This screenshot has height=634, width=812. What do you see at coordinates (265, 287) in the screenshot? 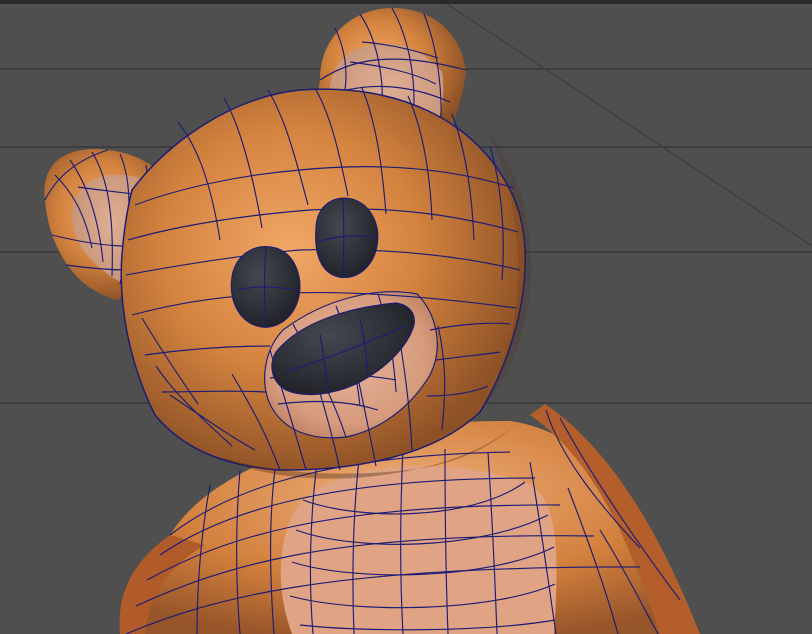
I see `left-eye` at bounding box center [265, 287].